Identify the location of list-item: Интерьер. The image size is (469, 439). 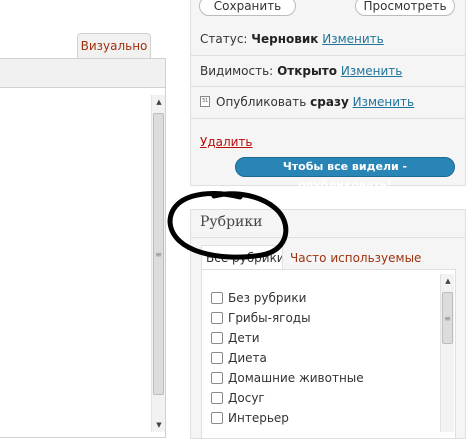
(250, 418).